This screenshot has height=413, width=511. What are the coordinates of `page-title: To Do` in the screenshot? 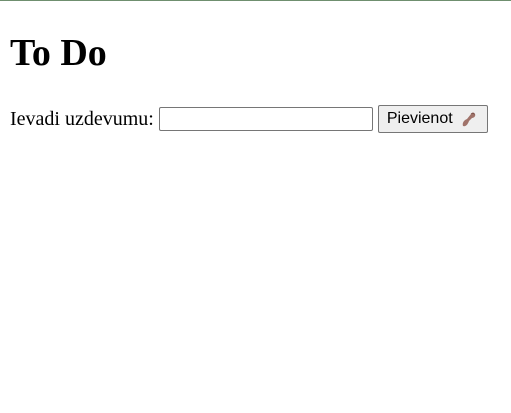 It's located at (58, 53).